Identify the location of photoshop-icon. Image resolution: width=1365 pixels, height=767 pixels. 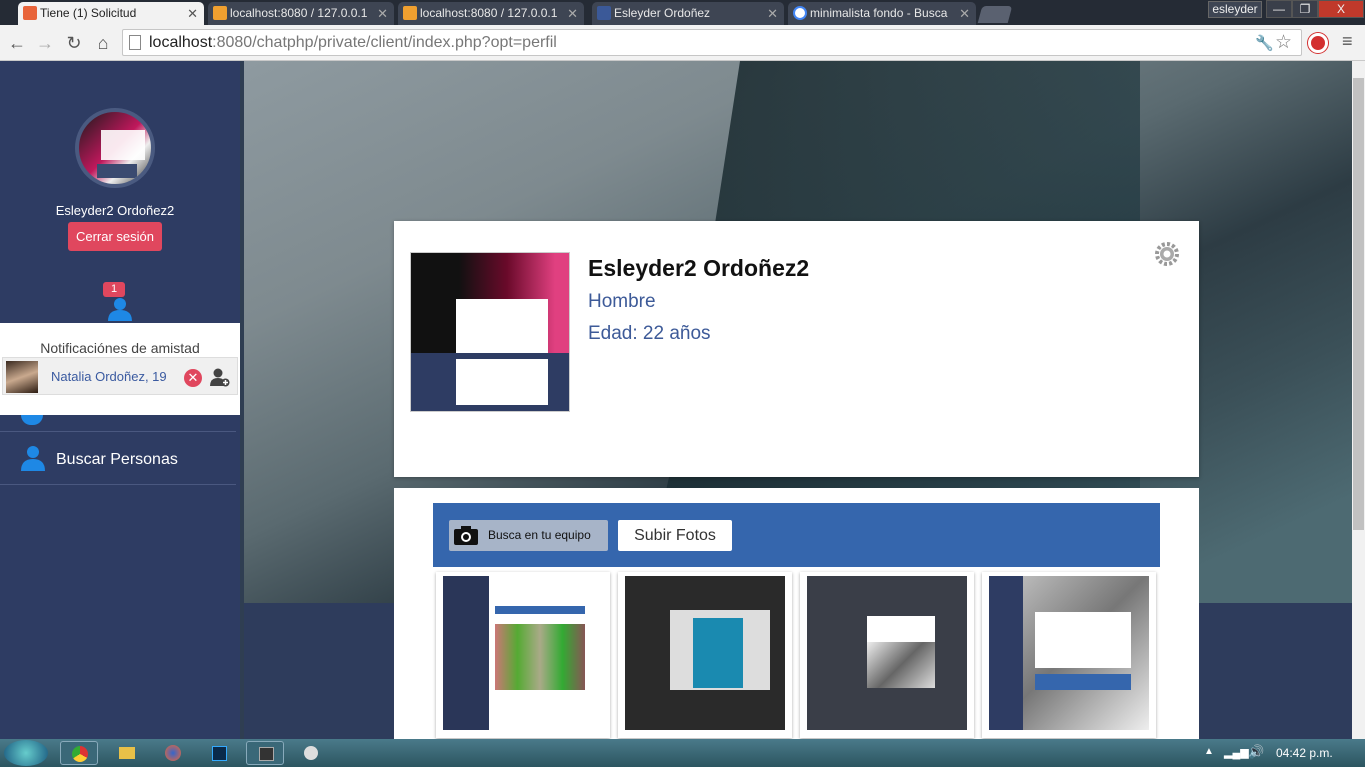
(219, 753).